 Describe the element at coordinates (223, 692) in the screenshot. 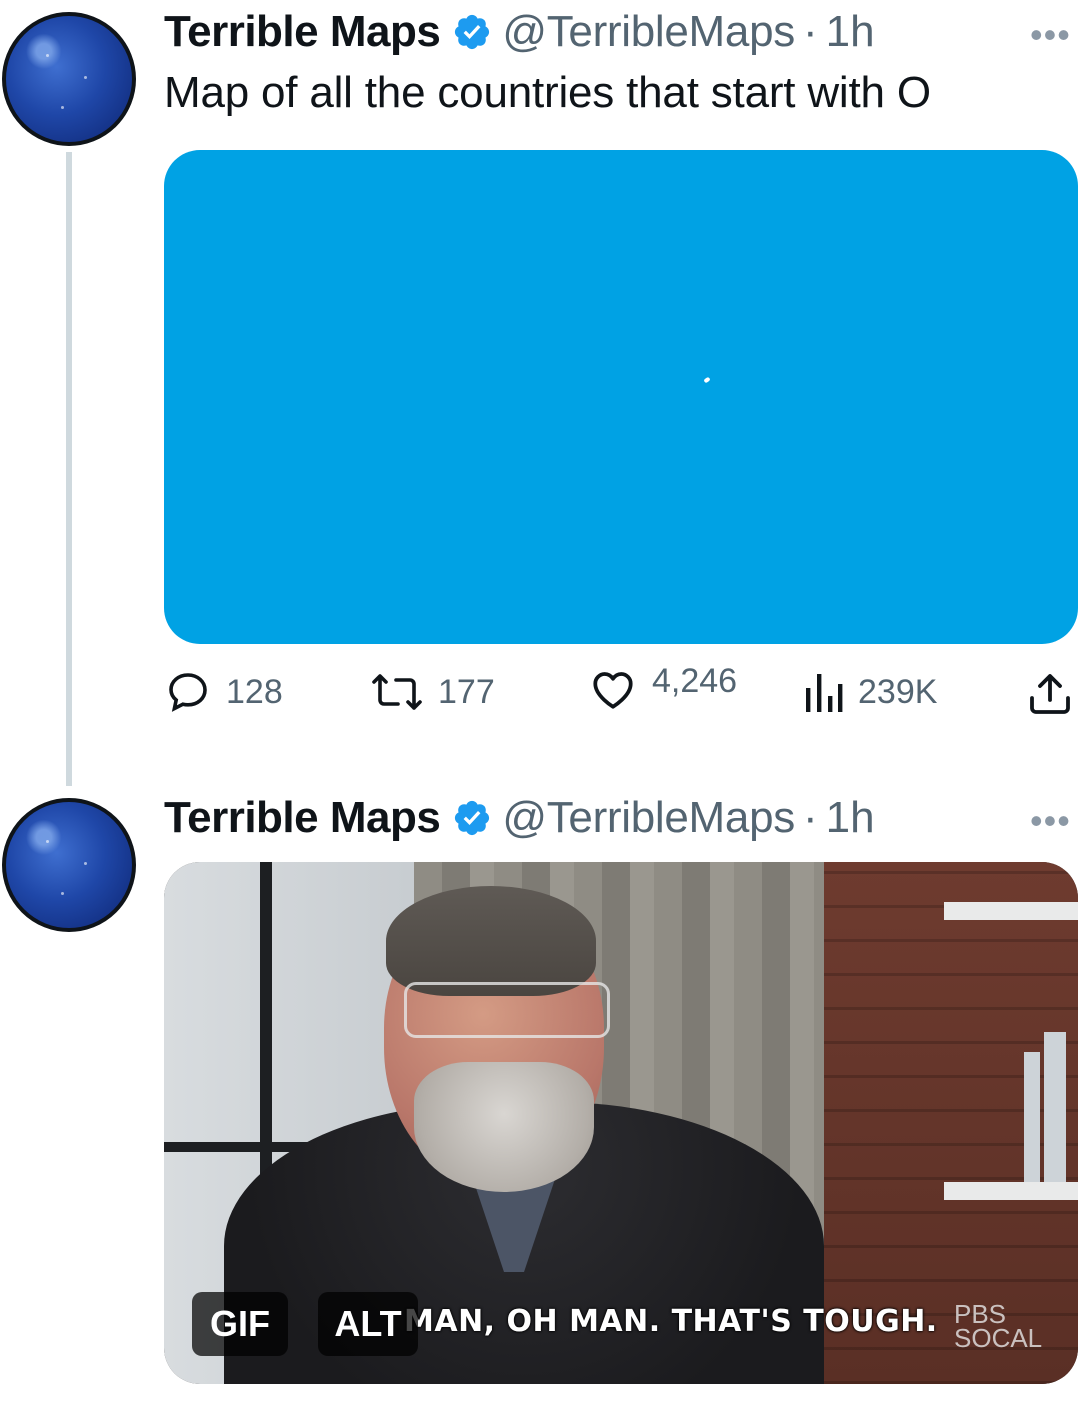

I see `reply-button: 128` at that location.